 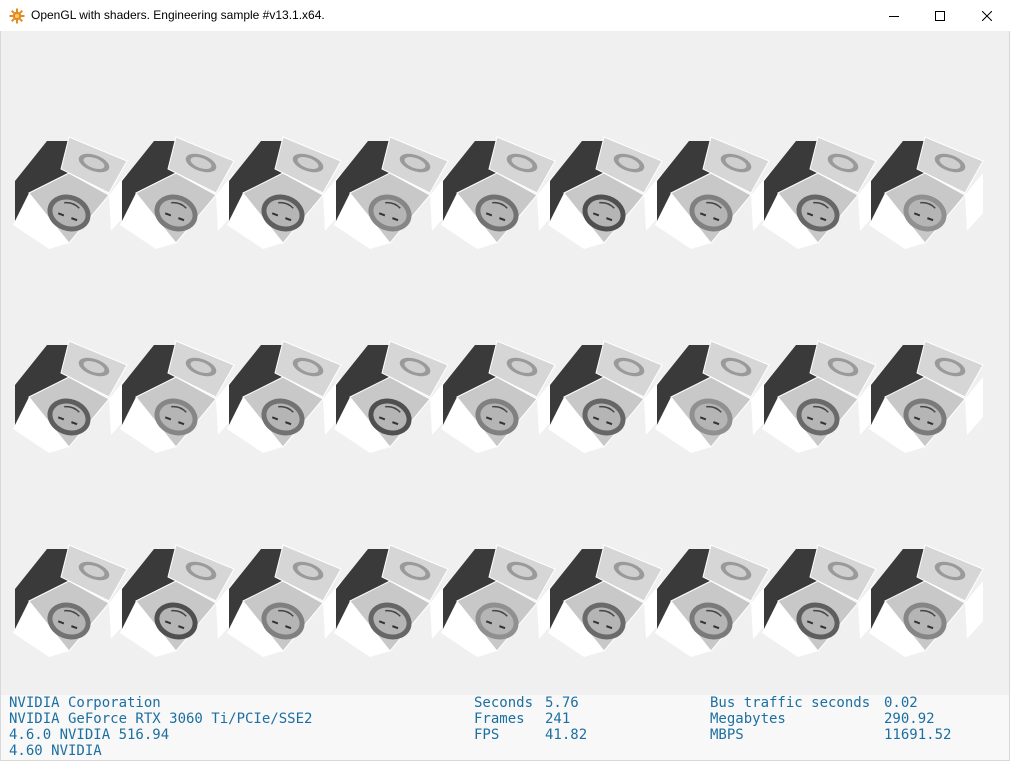 I want to click on stat-fps: FPS 41.82, so click(x=530, y=735).